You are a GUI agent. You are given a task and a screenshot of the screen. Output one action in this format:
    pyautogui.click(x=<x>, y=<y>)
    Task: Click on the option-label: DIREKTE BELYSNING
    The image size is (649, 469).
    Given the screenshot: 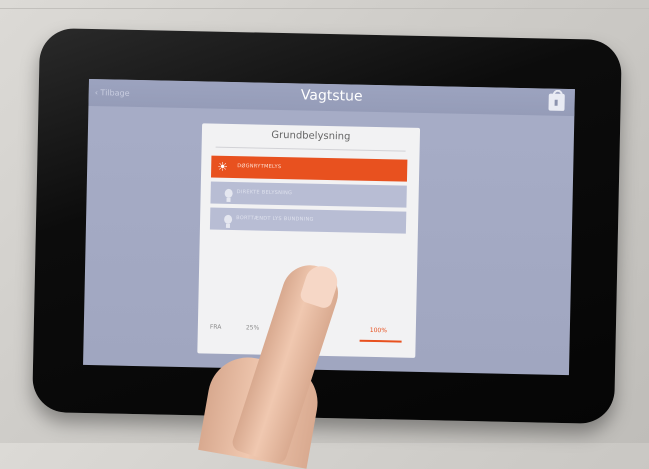 What is the action you would take?
    pyautogui.click(x=264, y=193)
    